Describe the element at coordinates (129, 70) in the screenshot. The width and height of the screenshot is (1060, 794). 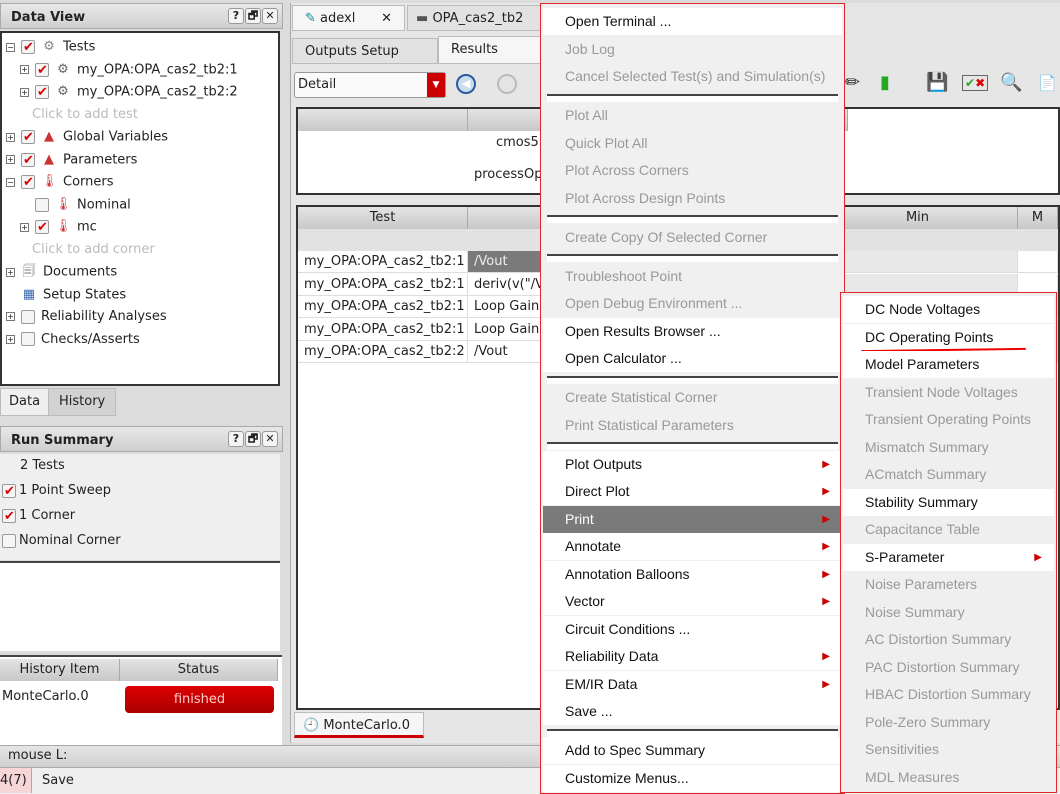
I see `tree-item-my-opa-opa-cas2-tb2-1: + ⚙ my_OPA:OPA_cas2_tb2:1` at that location.